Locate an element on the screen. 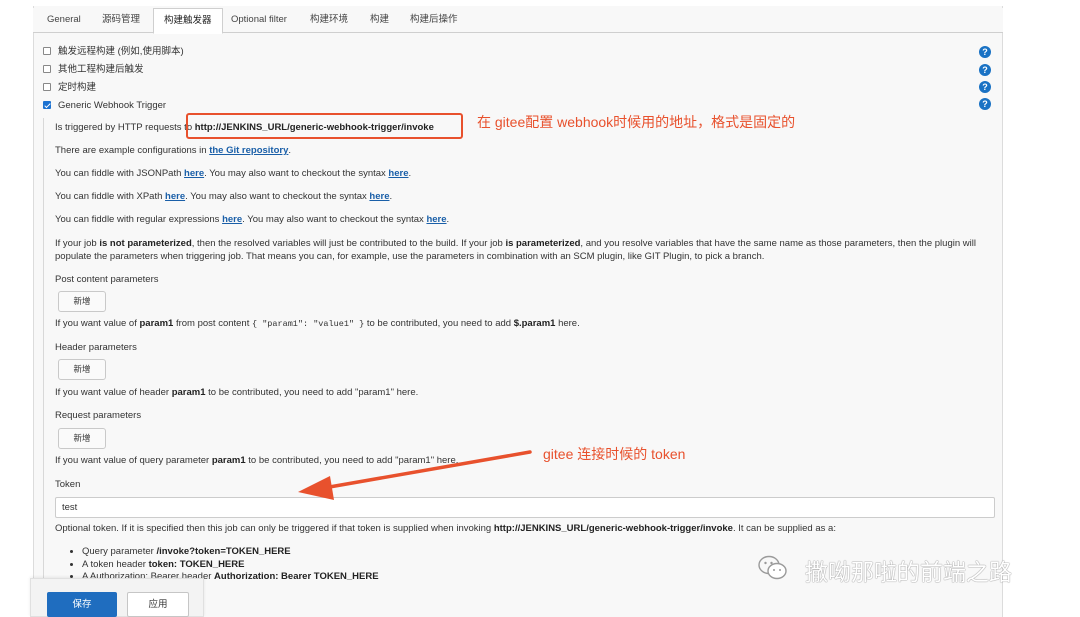 This screenshot has width=1080, height=617. annotation-arrow is located at coordinates (415, 475).